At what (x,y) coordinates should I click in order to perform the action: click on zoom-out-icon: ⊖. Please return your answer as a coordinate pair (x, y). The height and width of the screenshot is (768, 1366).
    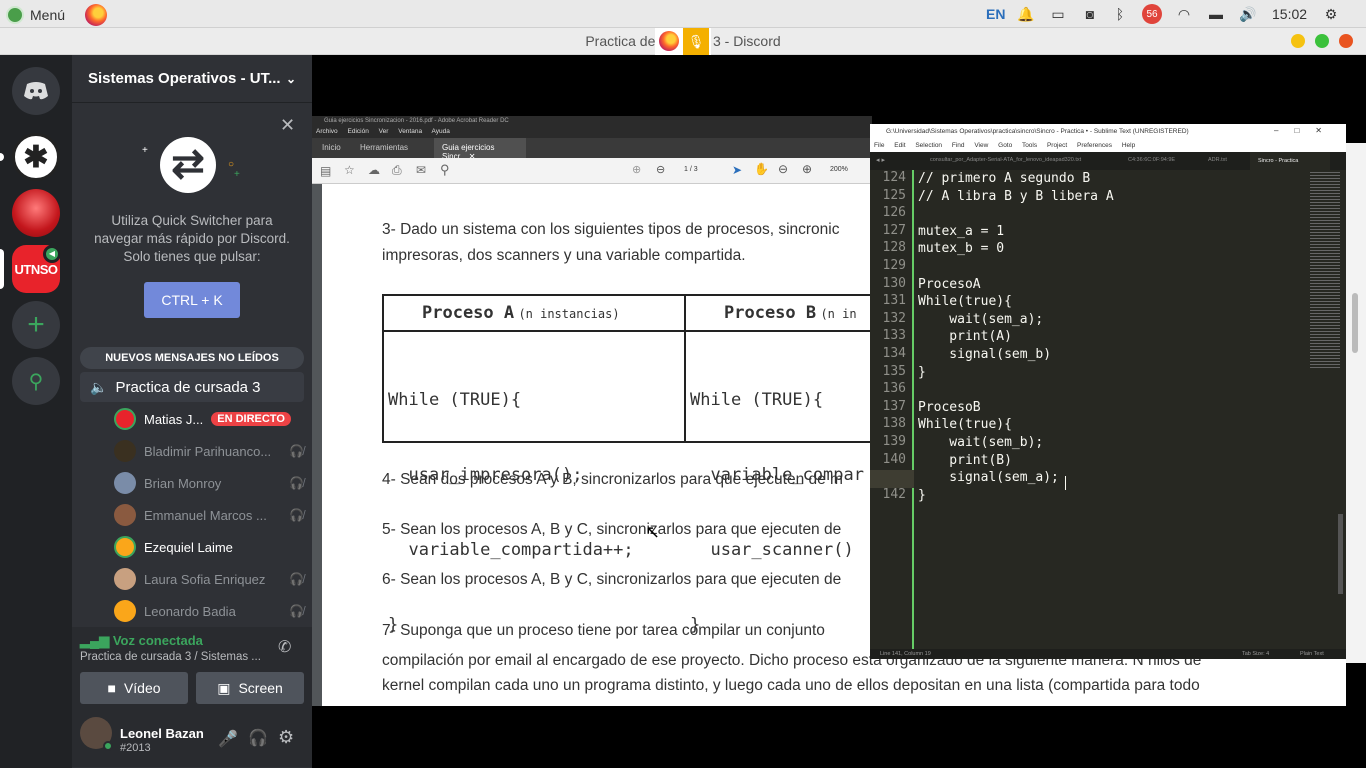
    Looking at the image, I should click on (783, 169).